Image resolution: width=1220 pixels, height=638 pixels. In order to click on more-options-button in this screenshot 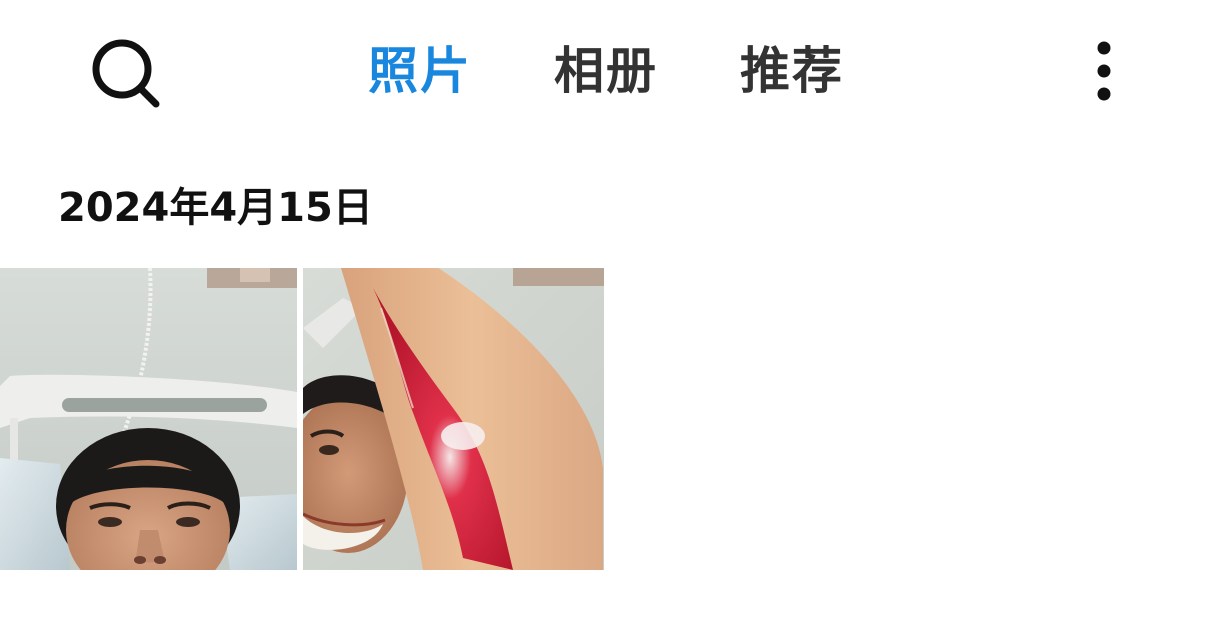, I will do `click(1104, 71)`.